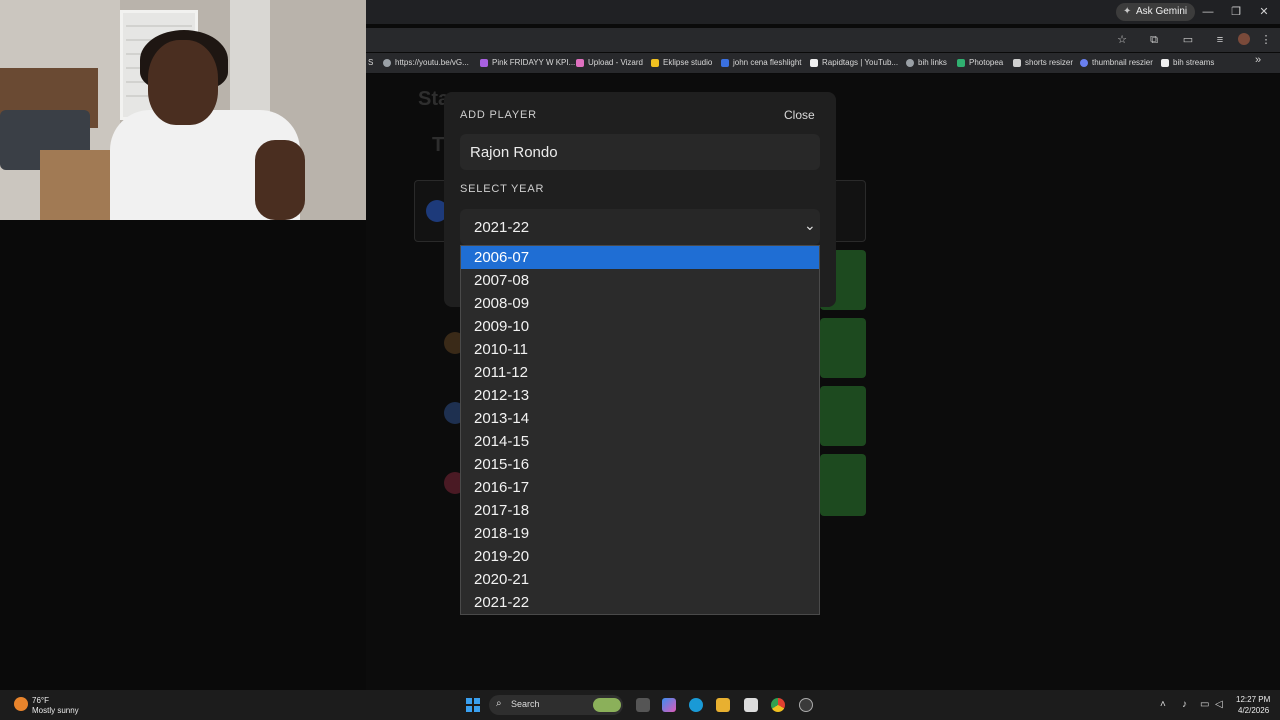 Image resolution: width=1280 pixels, height=720 pixels. Describe the element at coordinates (371, 62) in the screenshot. I see `bookmark-label: S` at that location.